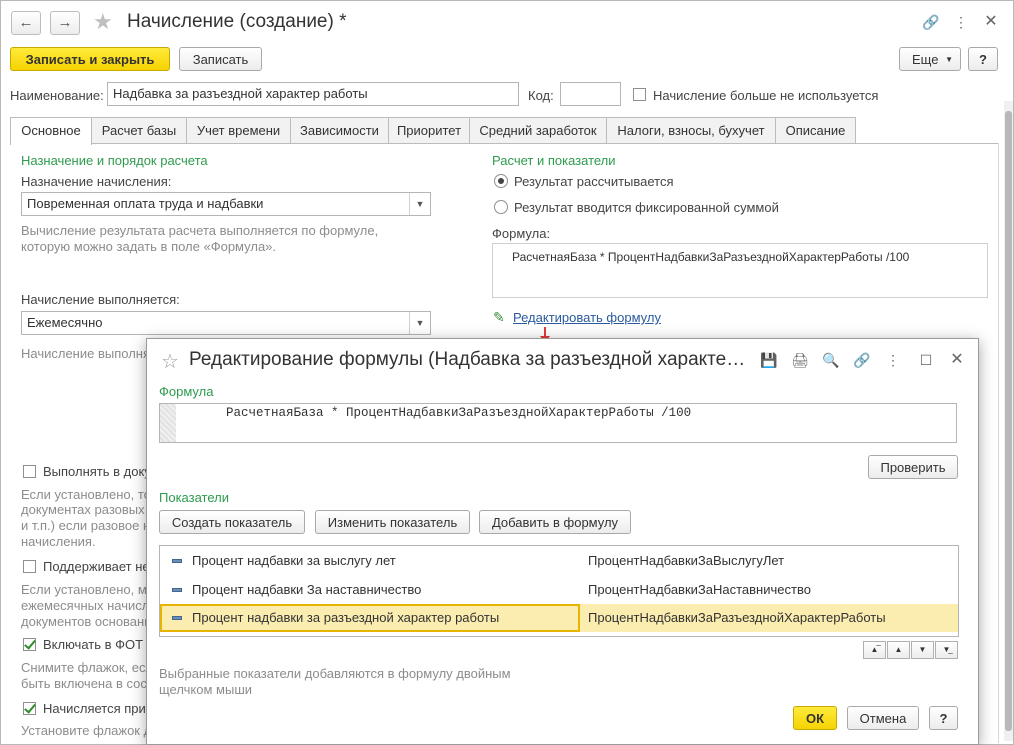  What do you see at coordinates (538, 130) in the screenshot?
I see `tab-average-earnings: Средний заработок` at bounding box center [538, 130].